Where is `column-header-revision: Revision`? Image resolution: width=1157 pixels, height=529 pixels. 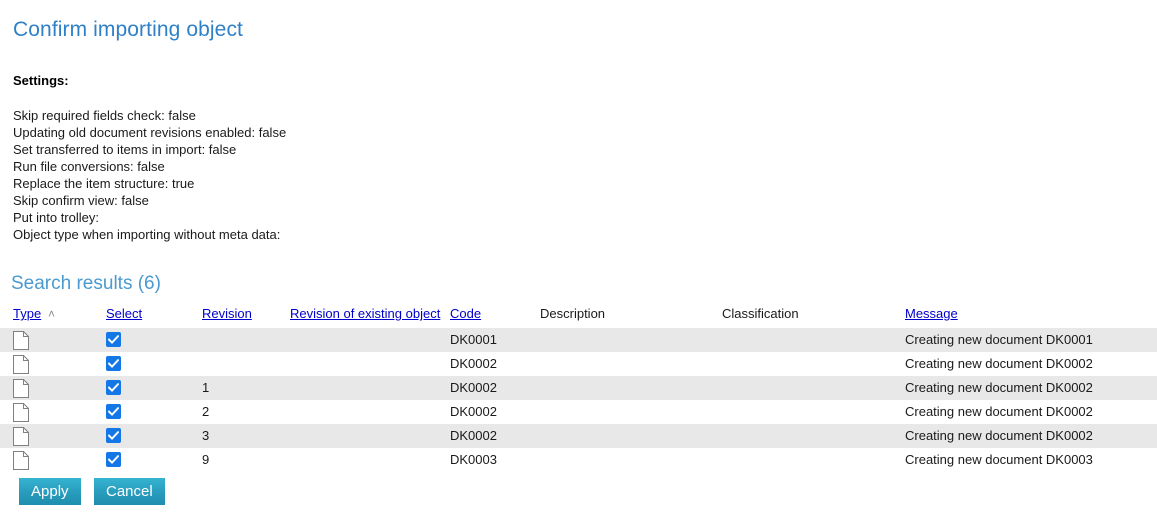
column-header-revision: Revision is located at coordinates (227, 313).